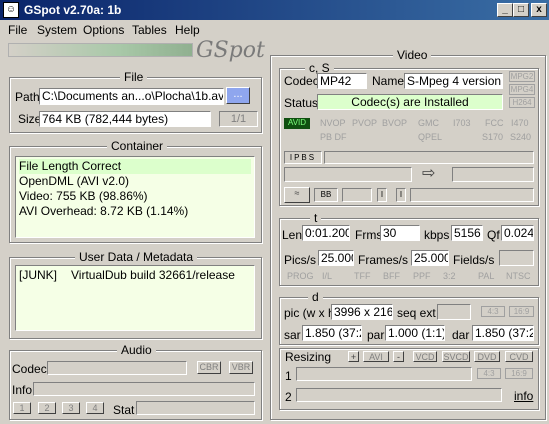 The image size is (549, 424). What do you see at coordinates (425, 356) in the screenshot?
I see `resize-vcd-button: VCD` at bounding box center [425, 356].